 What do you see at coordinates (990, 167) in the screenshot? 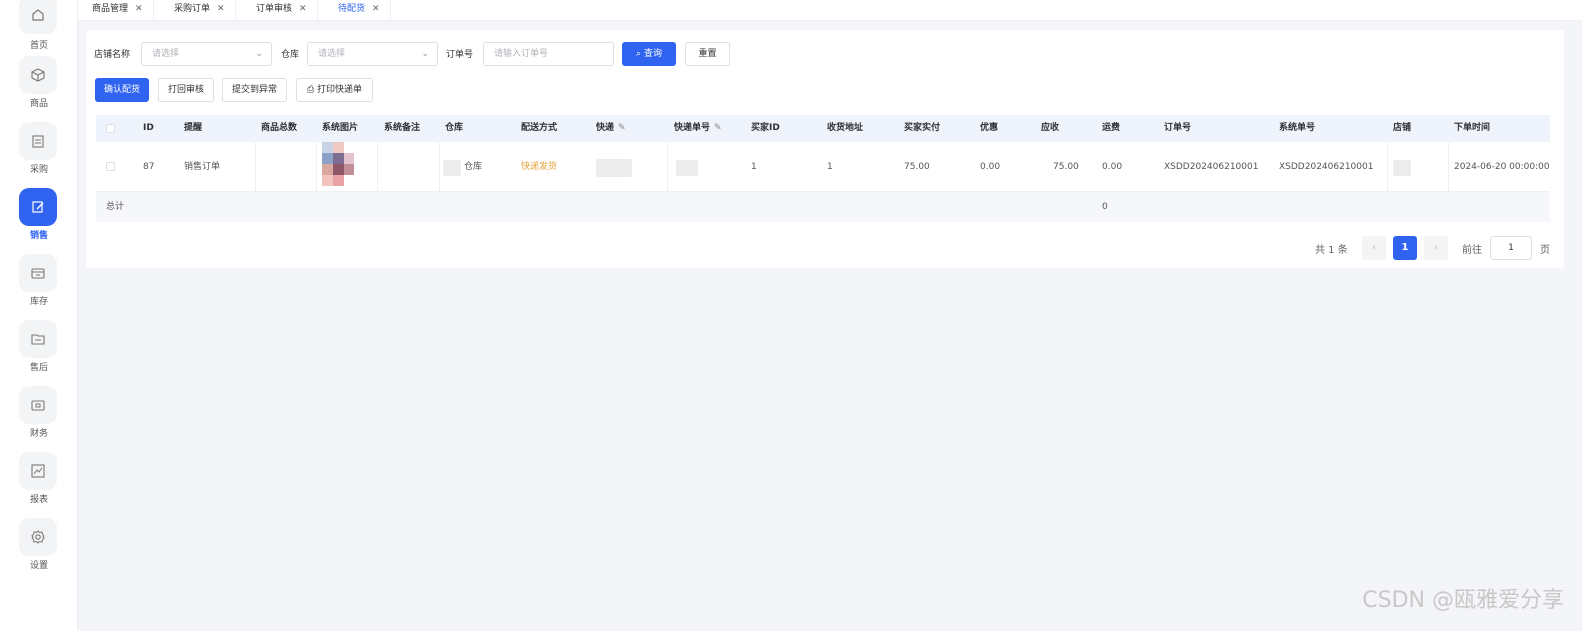
I see `cell-discount: 0.00` at bounding box center [990, 167].